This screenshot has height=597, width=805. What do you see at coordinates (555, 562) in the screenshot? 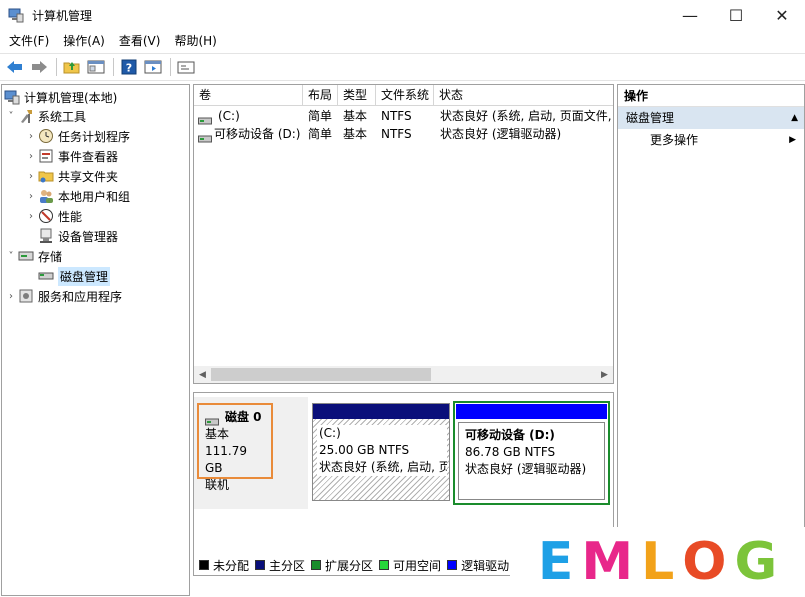
I see `logo-letter: E` at bounding box center [555, 562].